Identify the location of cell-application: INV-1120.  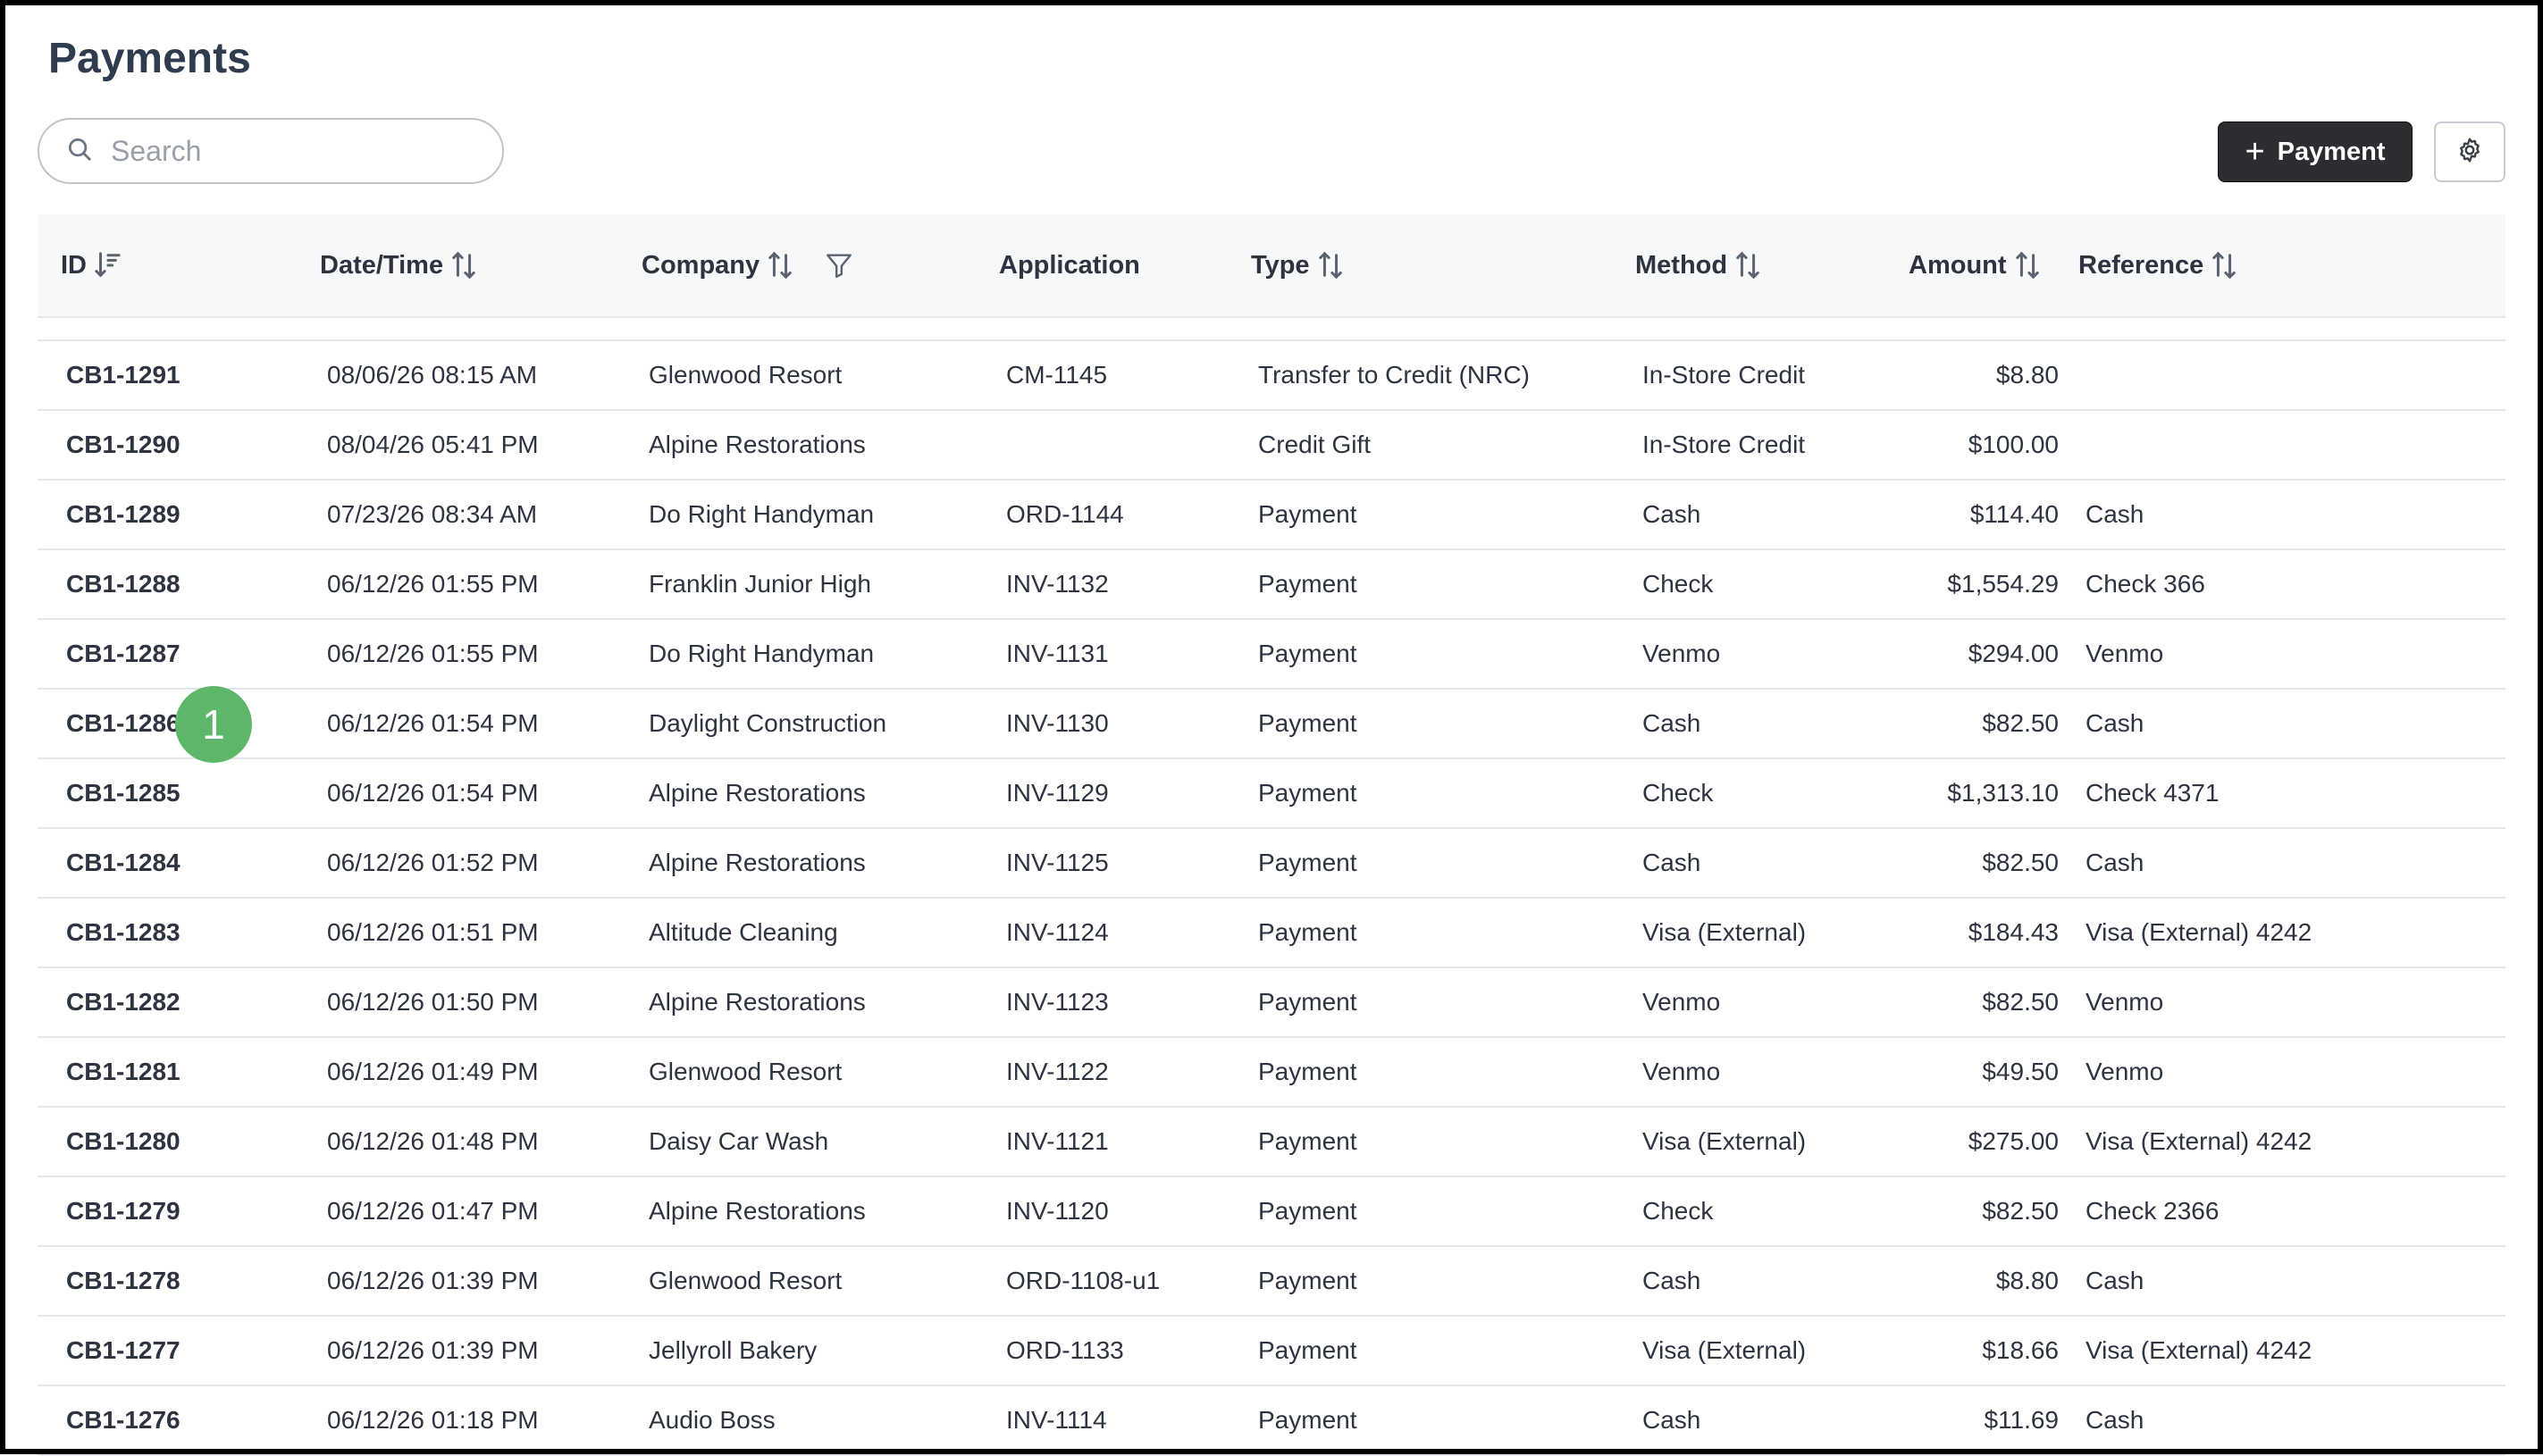
(1057, 1211).